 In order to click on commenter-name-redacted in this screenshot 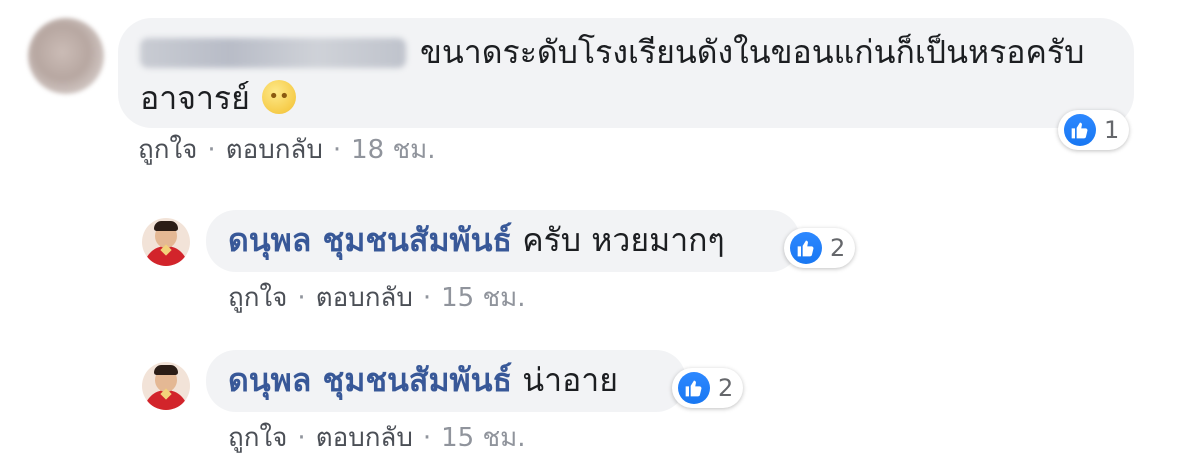, I will do `click(273, 53)`.